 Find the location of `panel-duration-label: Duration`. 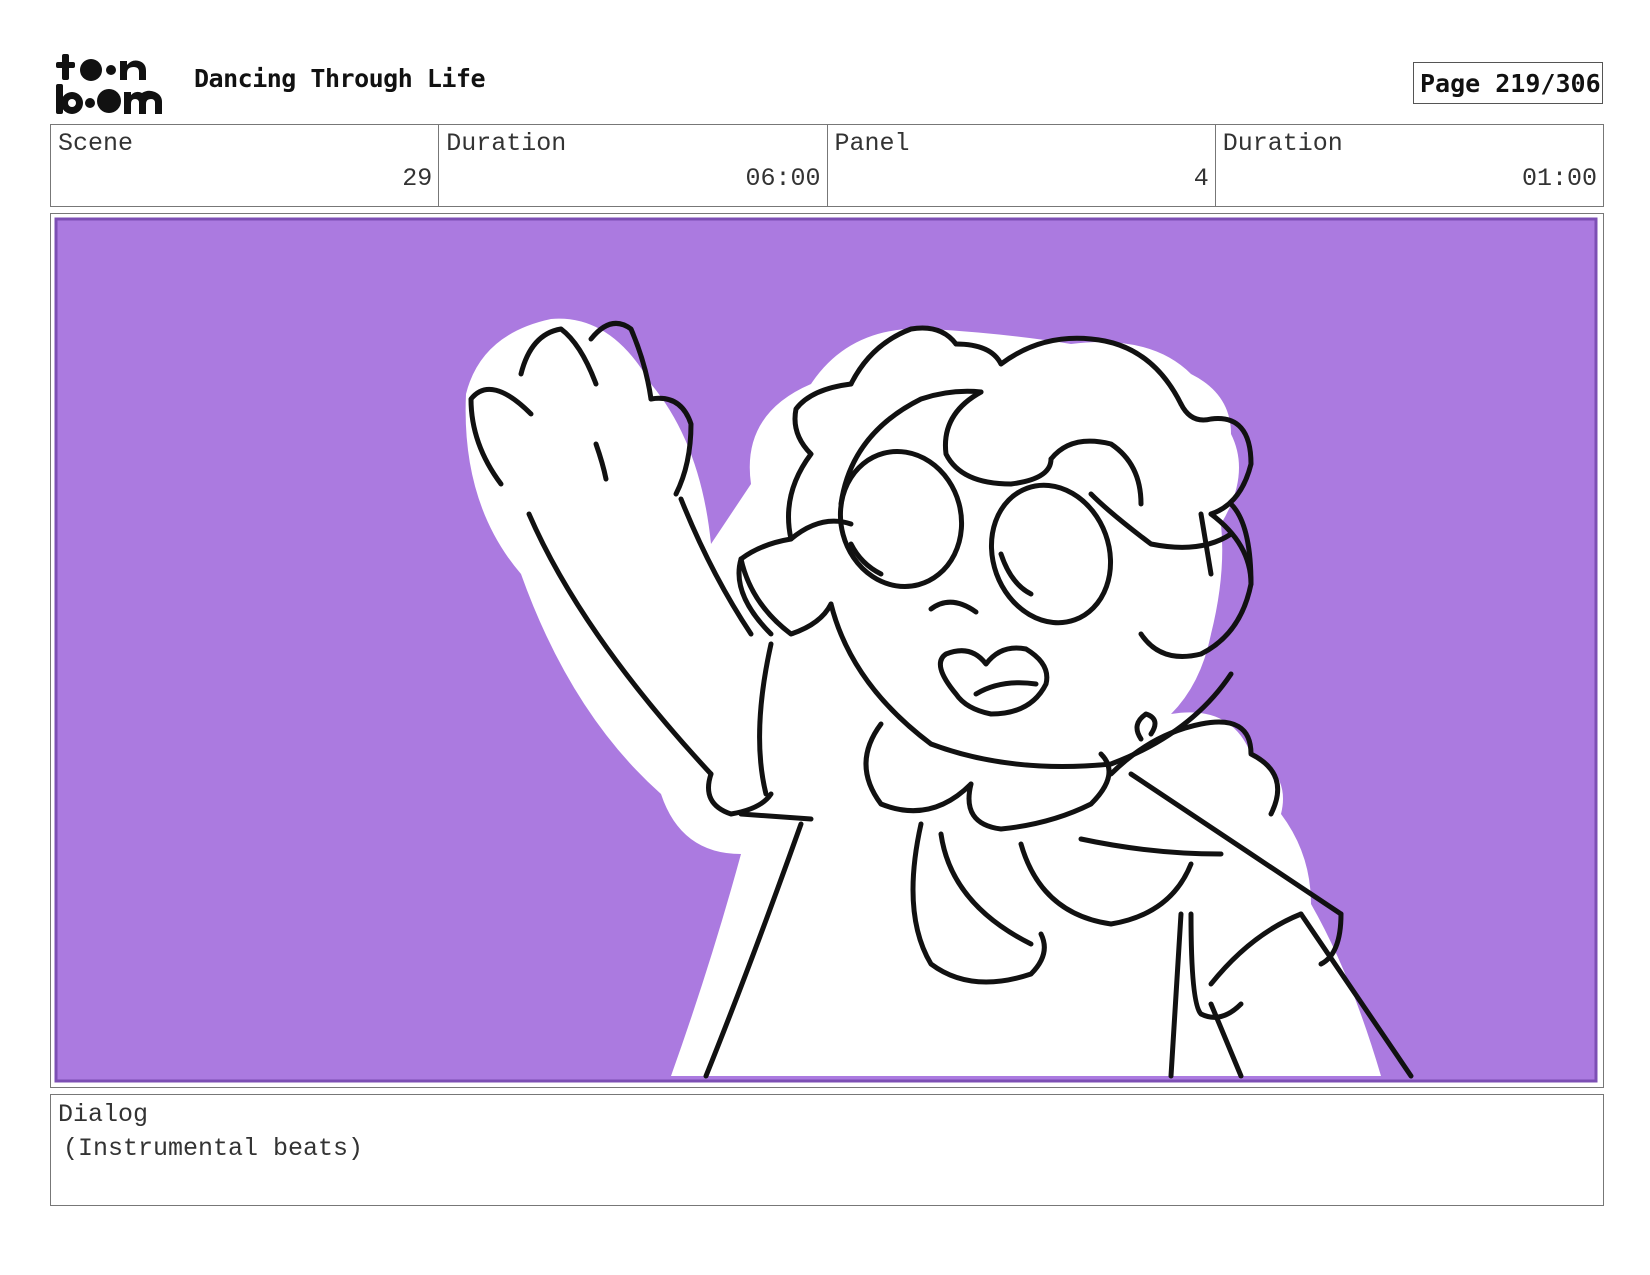

panel-duration-label: Duration is located at coordinates (1282, 143).